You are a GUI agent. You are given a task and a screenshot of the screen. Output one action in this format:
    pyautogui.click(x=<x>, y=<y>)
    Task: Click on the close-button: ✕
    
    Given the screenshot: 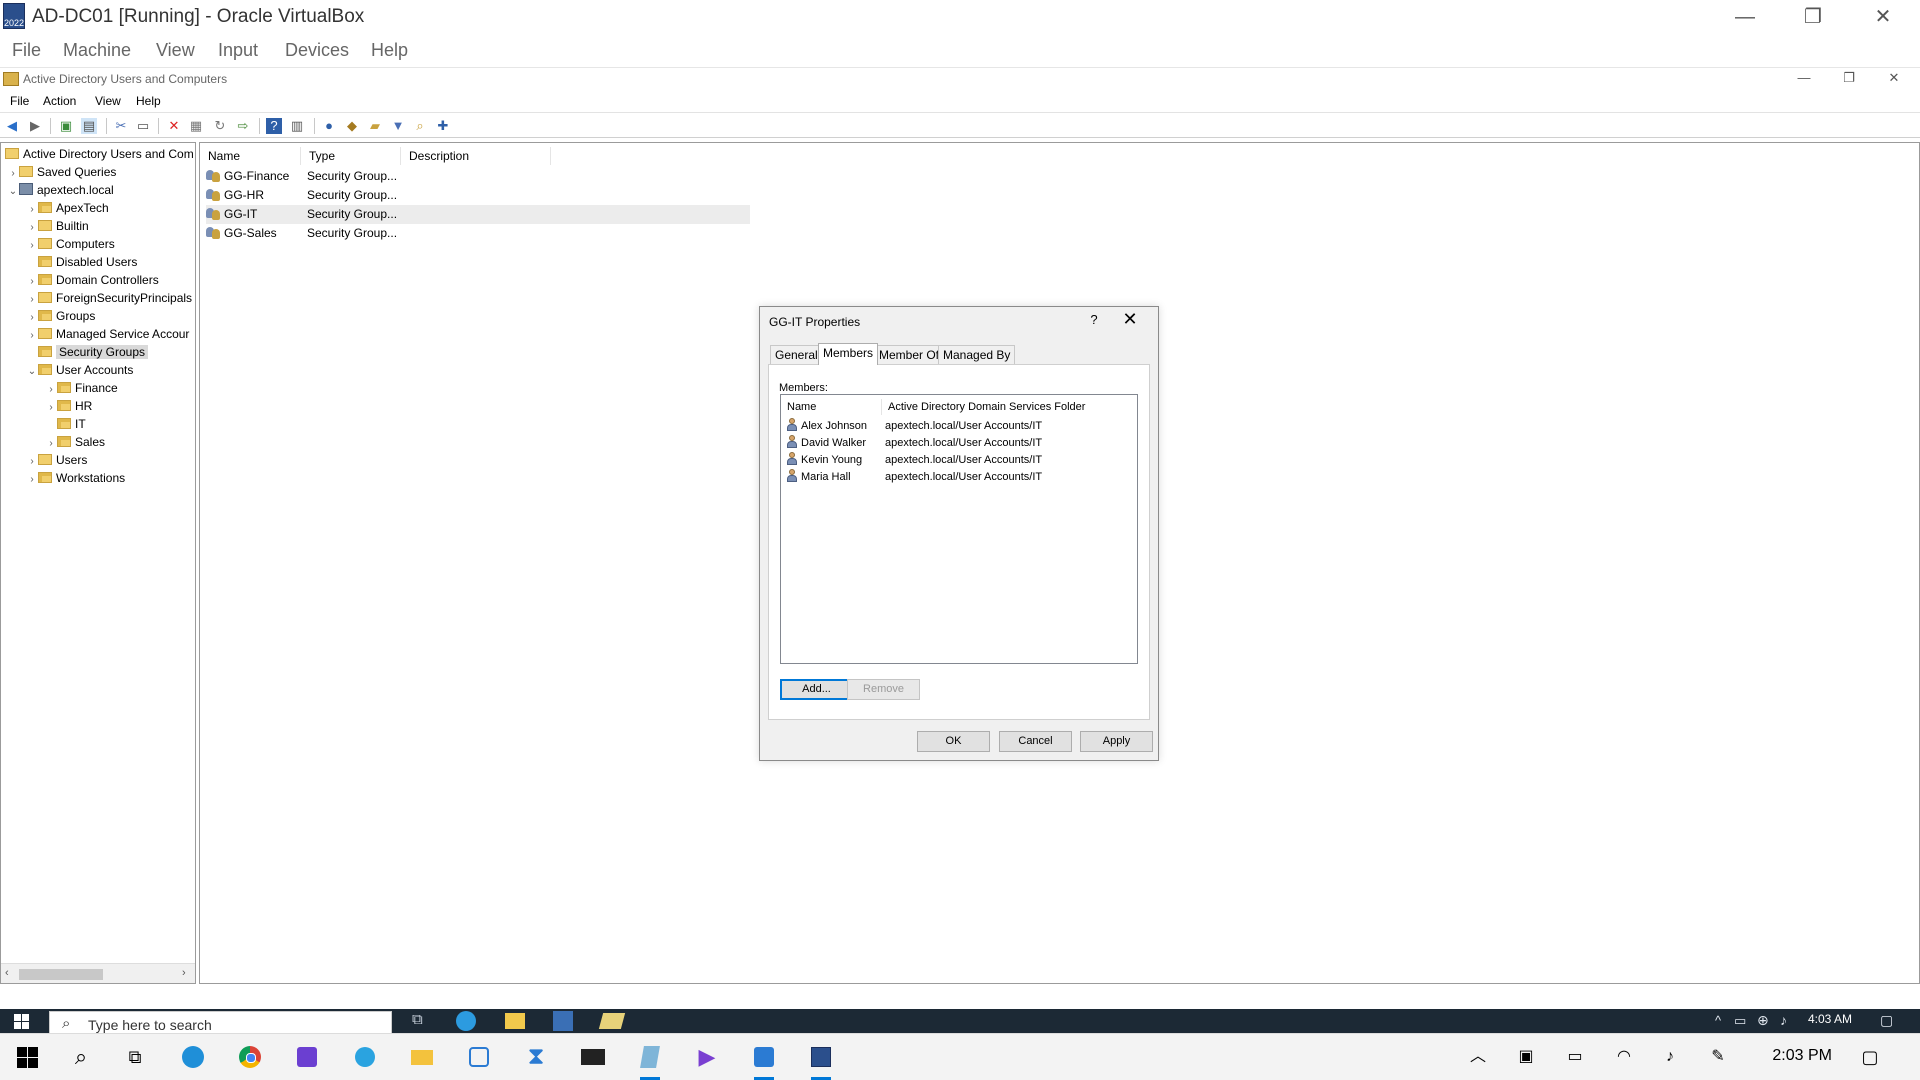 What is the action you would take?
    pyautogui.click(x=1883, y=17)
    